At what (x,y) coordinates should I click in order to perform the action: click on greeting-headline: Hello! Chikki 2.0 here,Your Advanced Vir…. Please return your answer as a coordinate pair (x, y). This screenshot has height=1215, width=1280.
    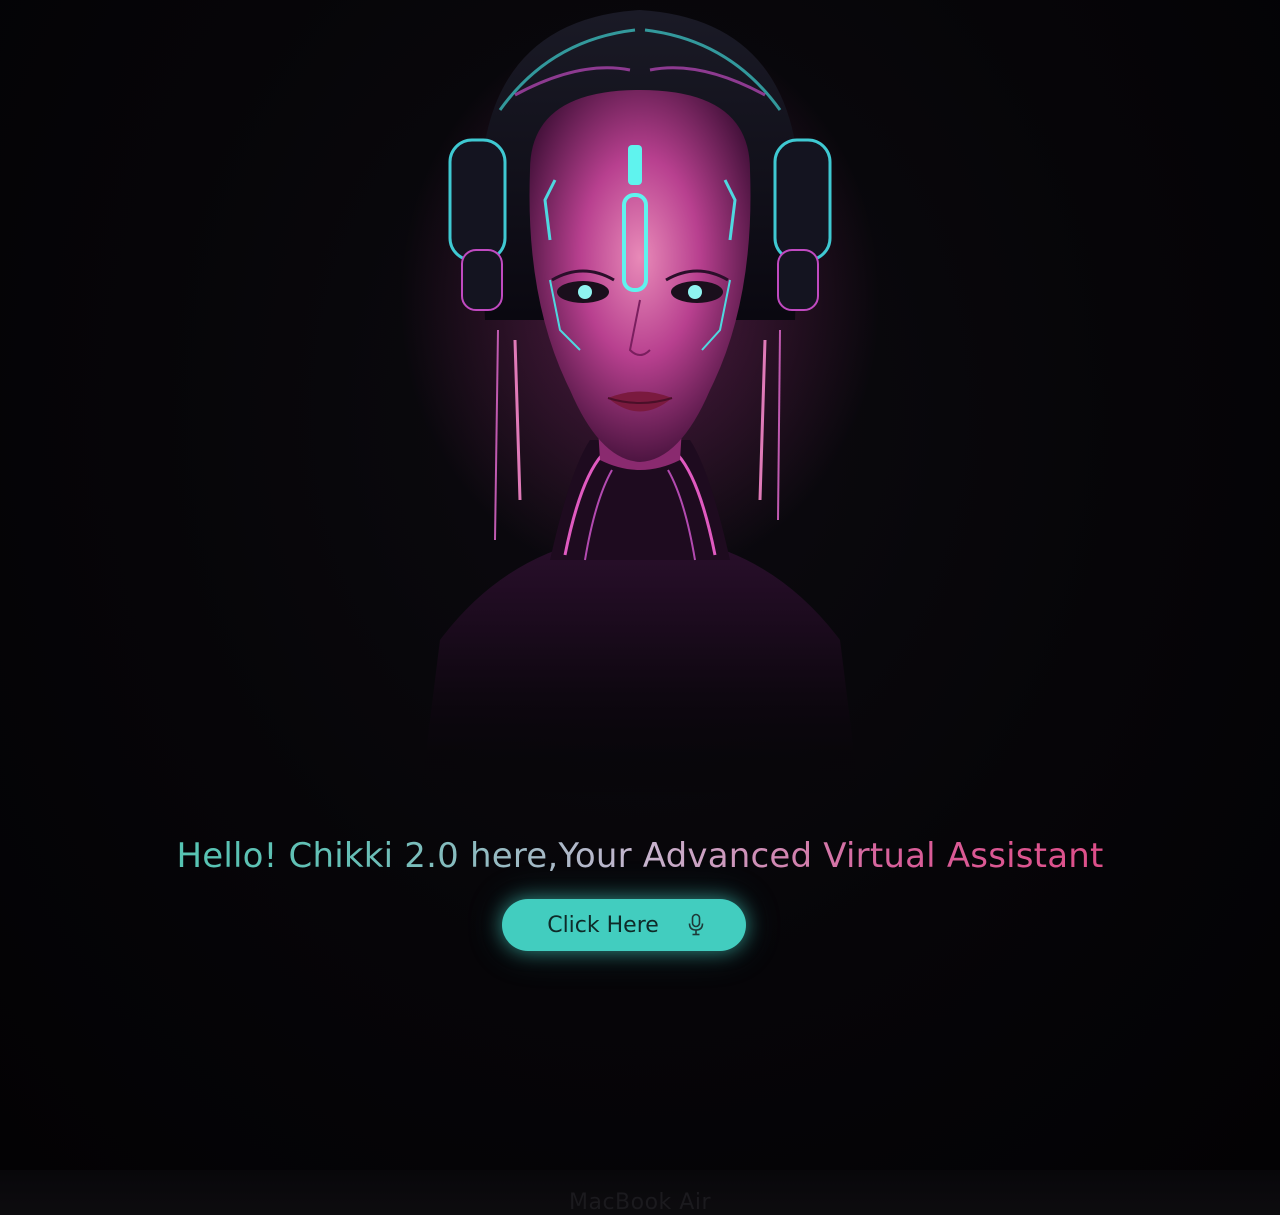
    Looking at the image, I should click on (640, 856).